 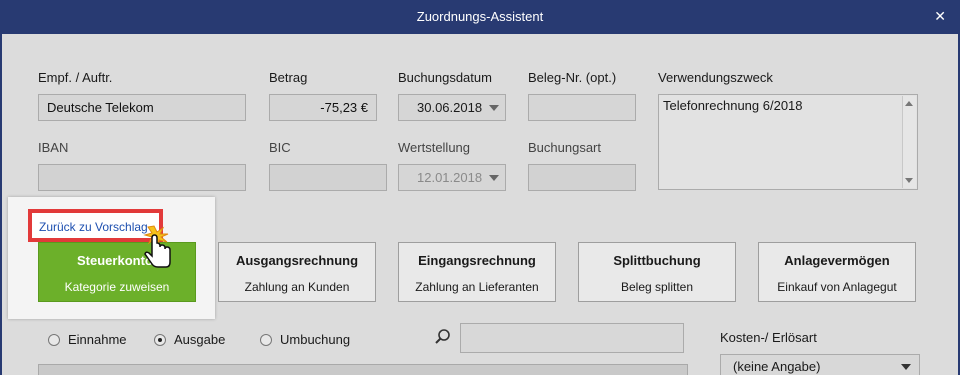 What do you see at coordinates (909, 103) in the screenshot?
I see `scroll-up-icon` at bounding box center [909, 103].